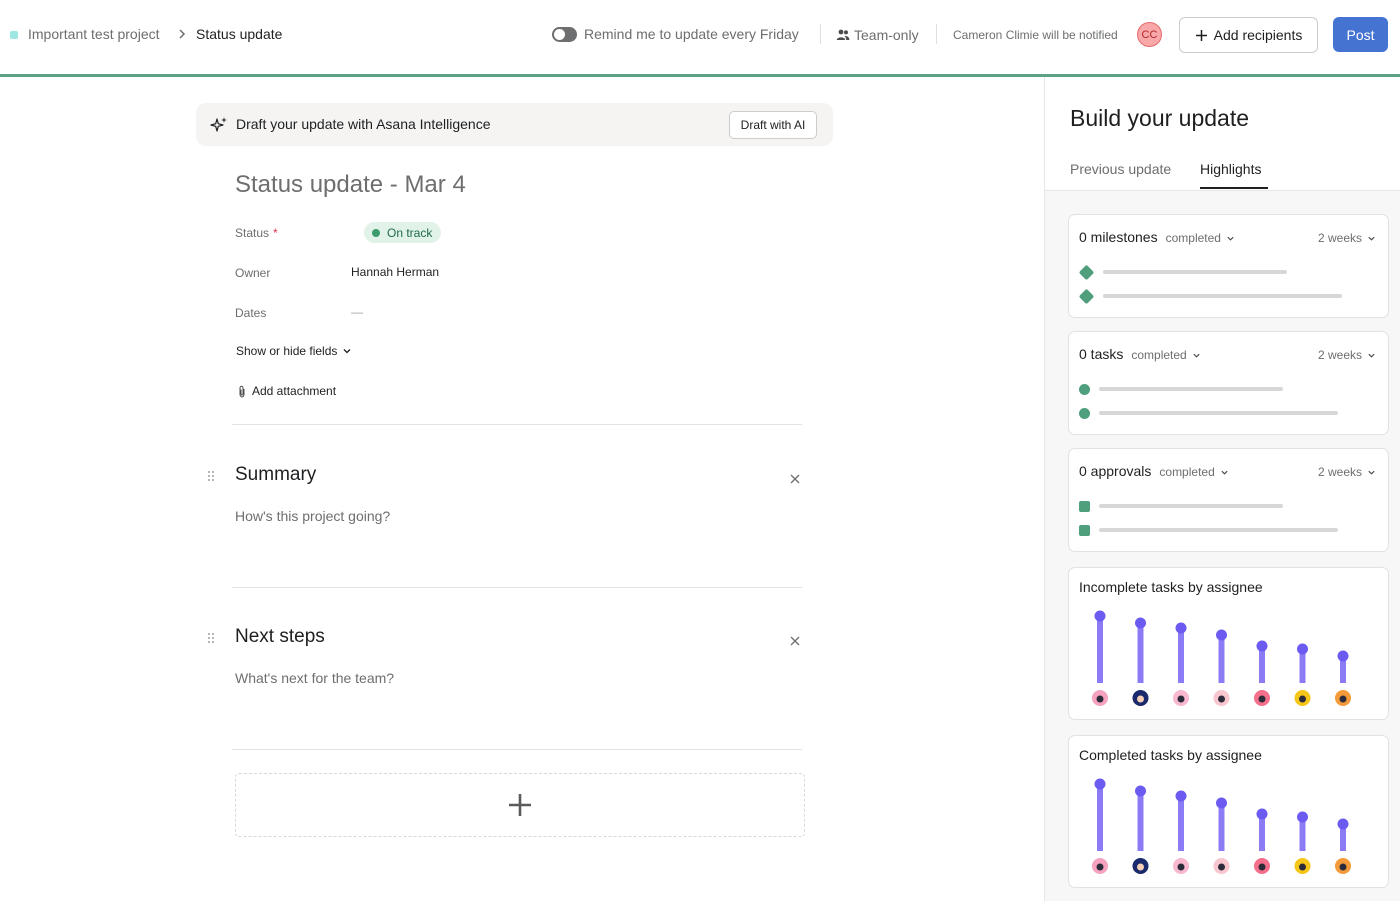  I want to click on dates-field: —, so click(357, 312).